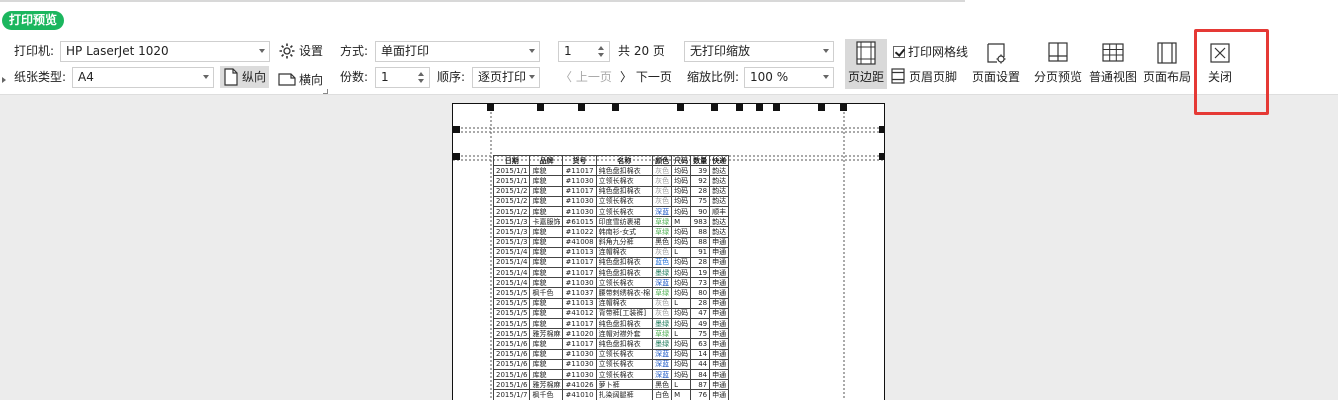 The width and height of the screenshot is (1338, 400). What do you see at coordinates (143, 77) in the screenshot?
I see `paper-type-select: A4` at bounding box center [143, 77].